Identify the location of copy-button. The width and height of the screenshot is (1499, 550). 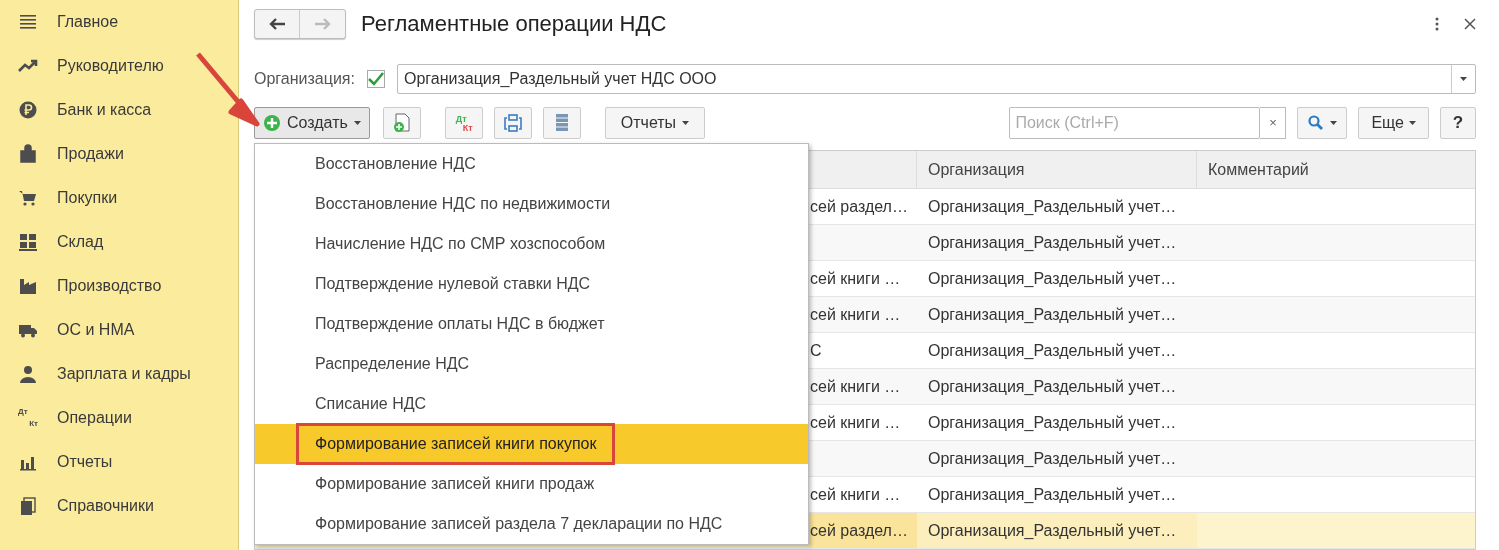
(401, 122).